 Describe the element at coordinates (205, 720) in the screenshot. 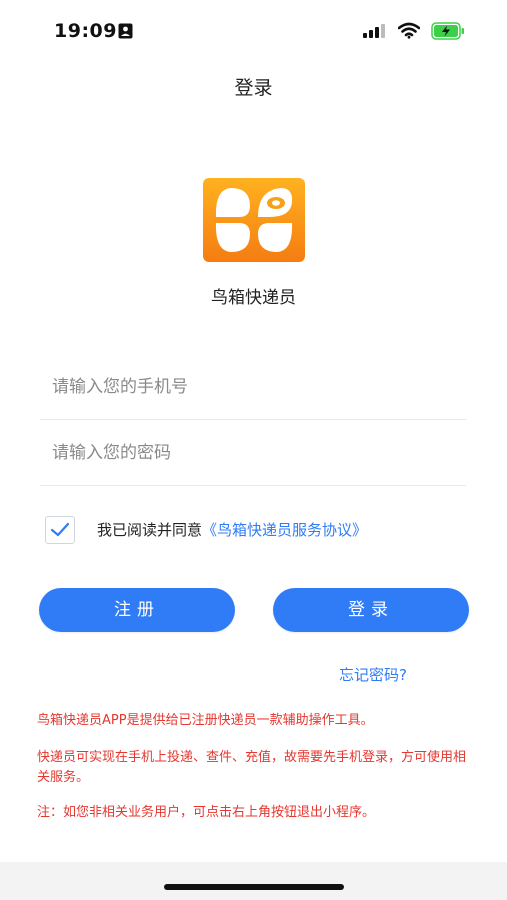

I see `notice-text: 鸟箱快递员APP是提供给已注册快递员一款辅助操作工具。` at that location.